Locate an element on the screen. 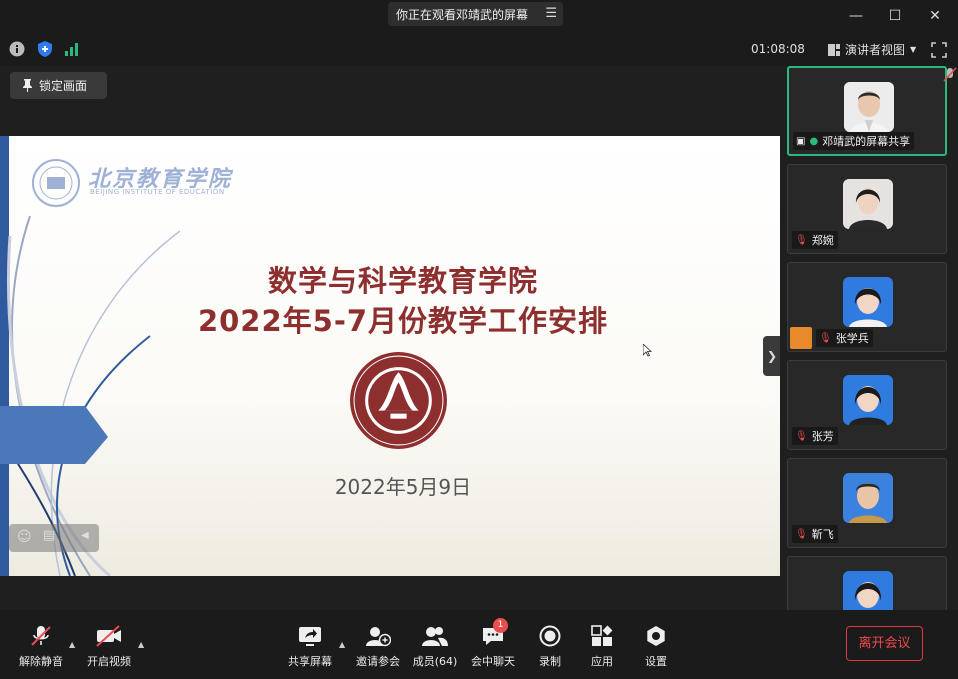 The width and height of the screenshot is (958, 679). layout-icon is located at coordinates (834, 49).